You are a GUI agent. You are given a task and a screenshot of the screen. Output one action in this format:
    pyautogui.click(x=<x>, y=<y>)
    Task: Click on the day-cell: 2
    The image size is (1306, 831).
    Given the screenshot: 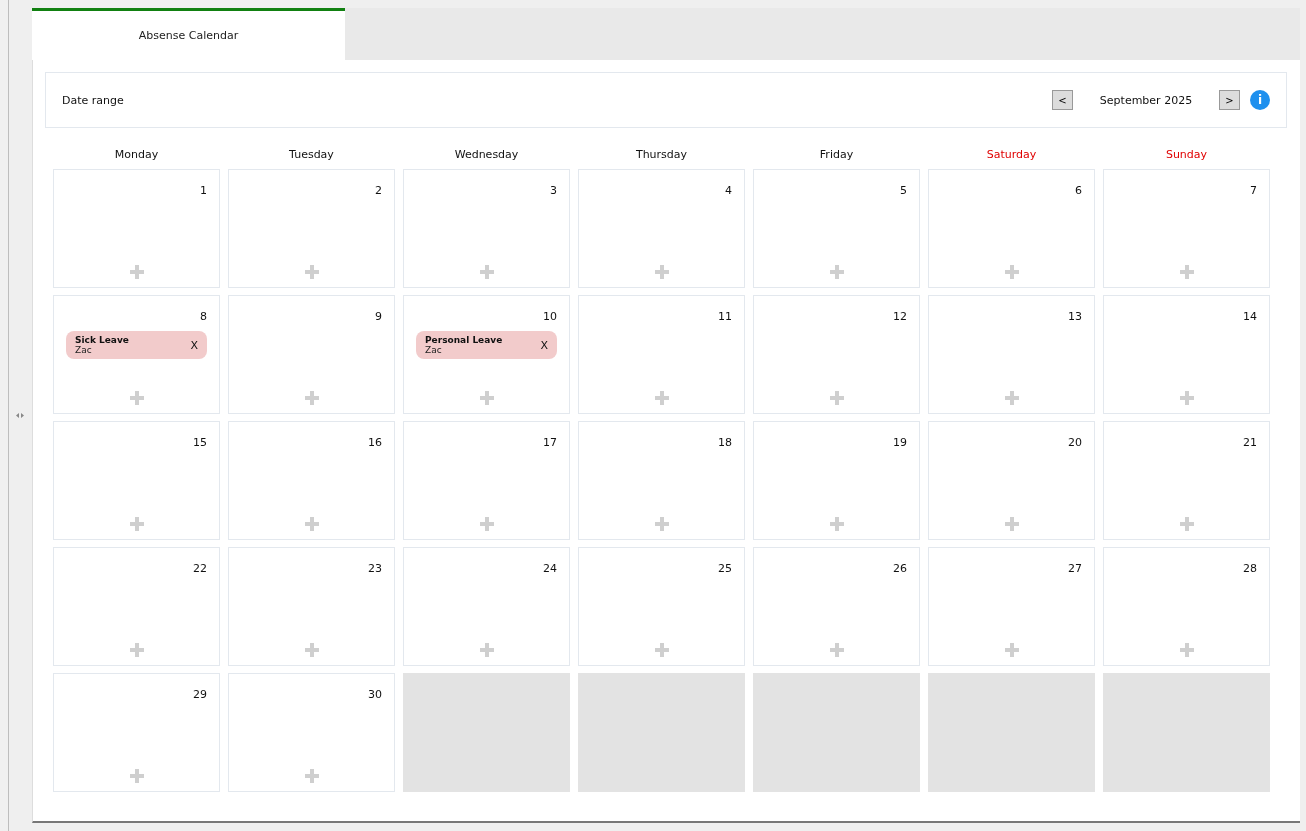 What is the action you would take?
    pyautogui.click(x=311, y=228)
    